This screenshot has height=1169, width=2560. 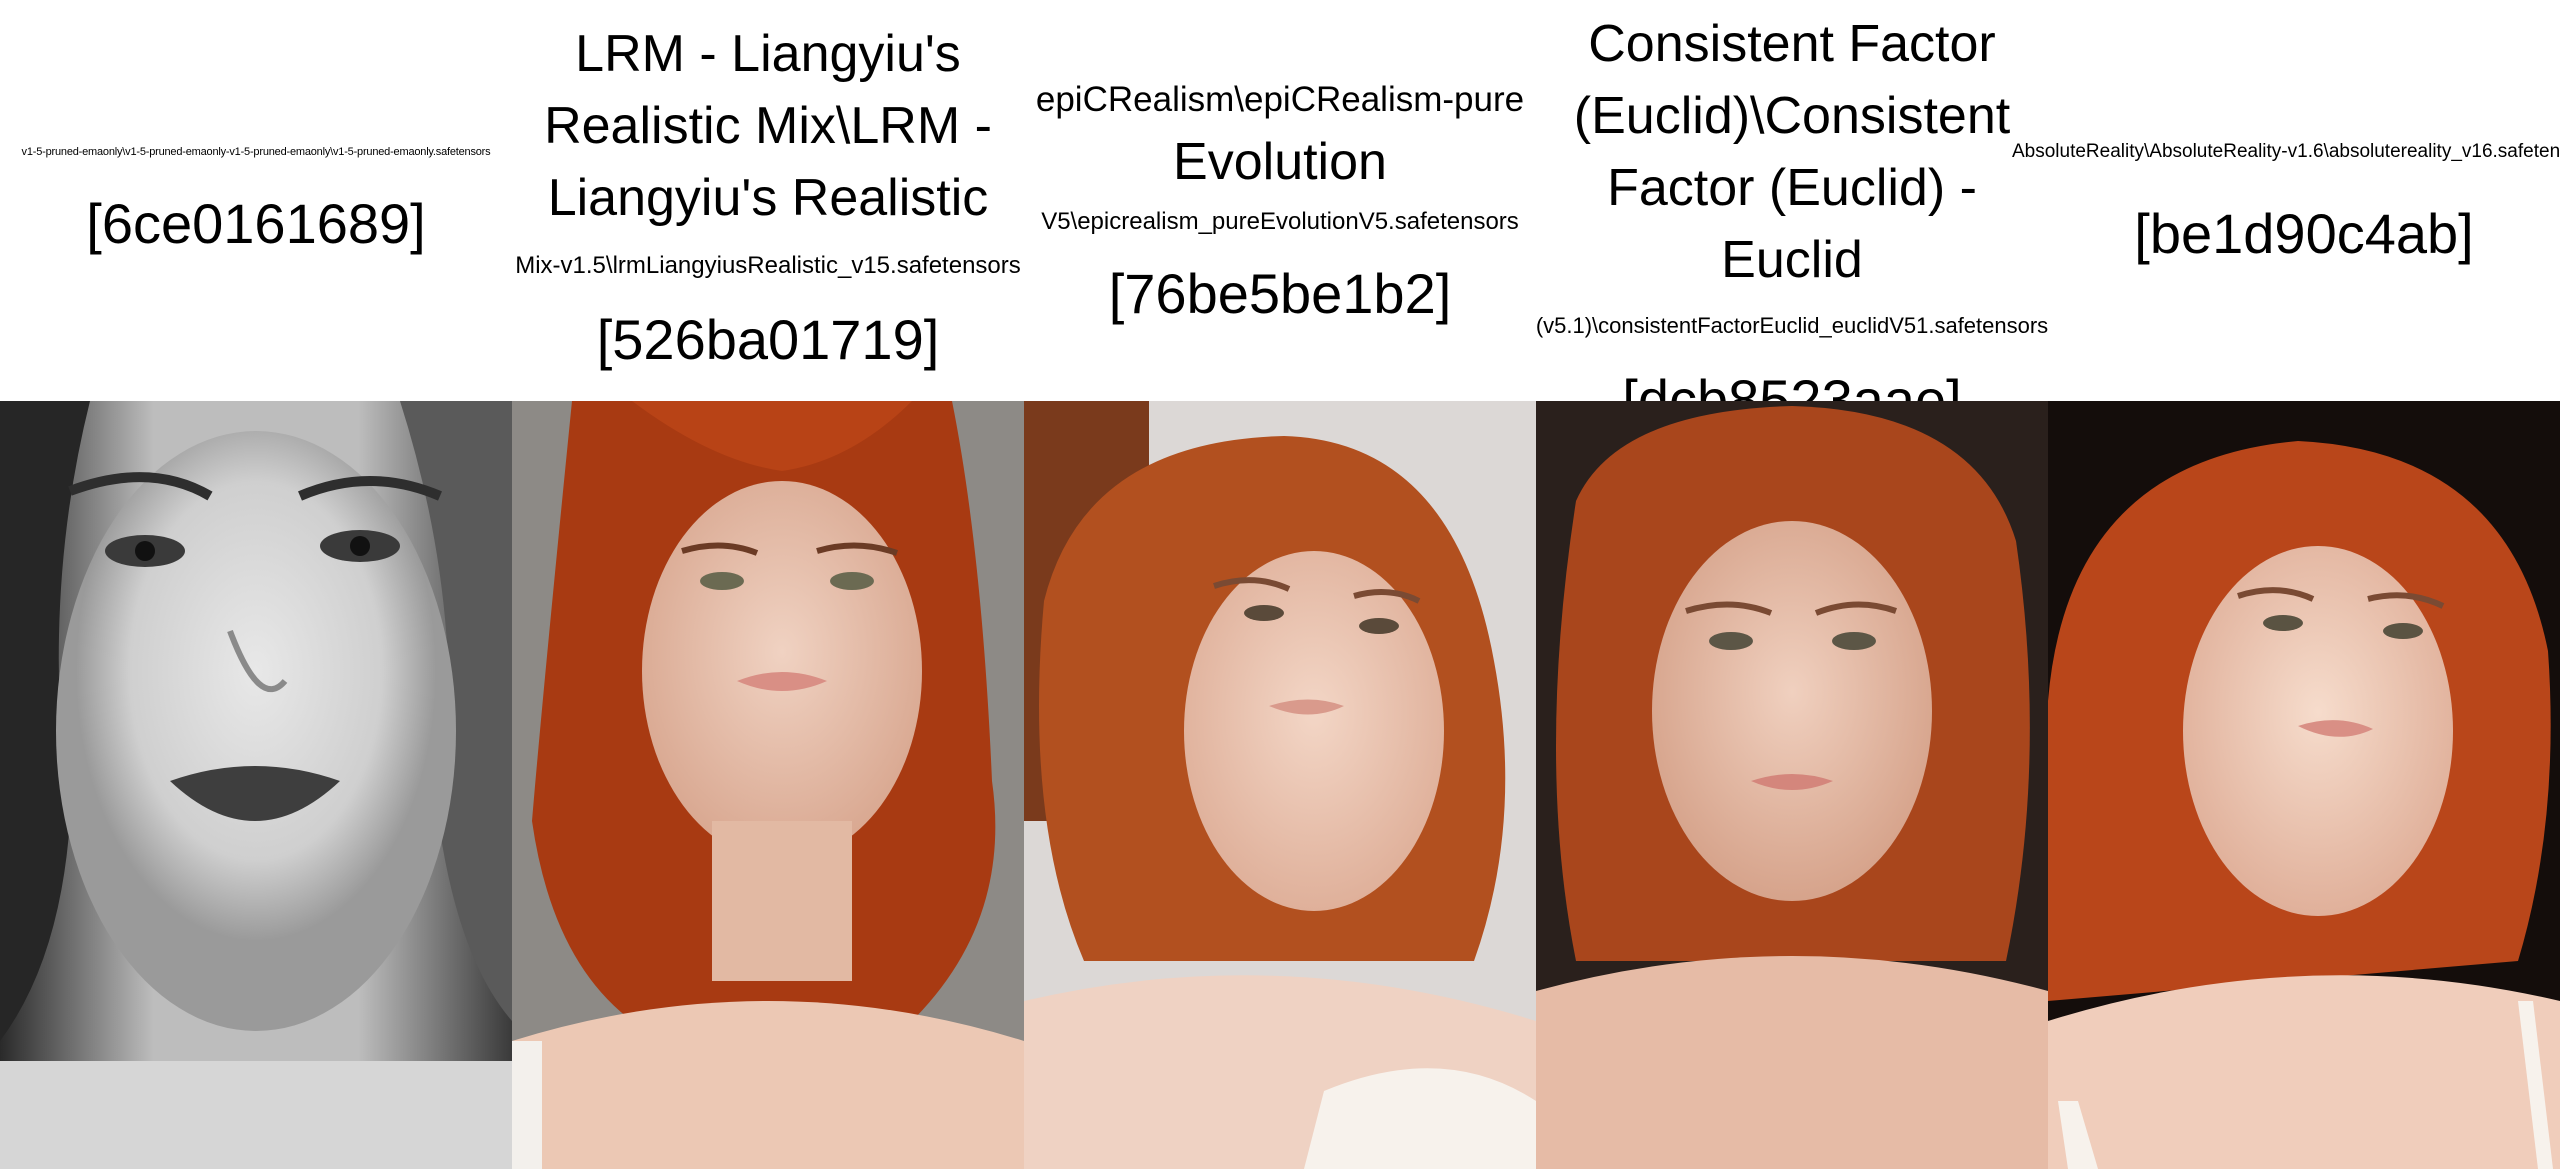 I want to click on model-hash-label: [be1d90c4ab], so click(x=2304, y=233).